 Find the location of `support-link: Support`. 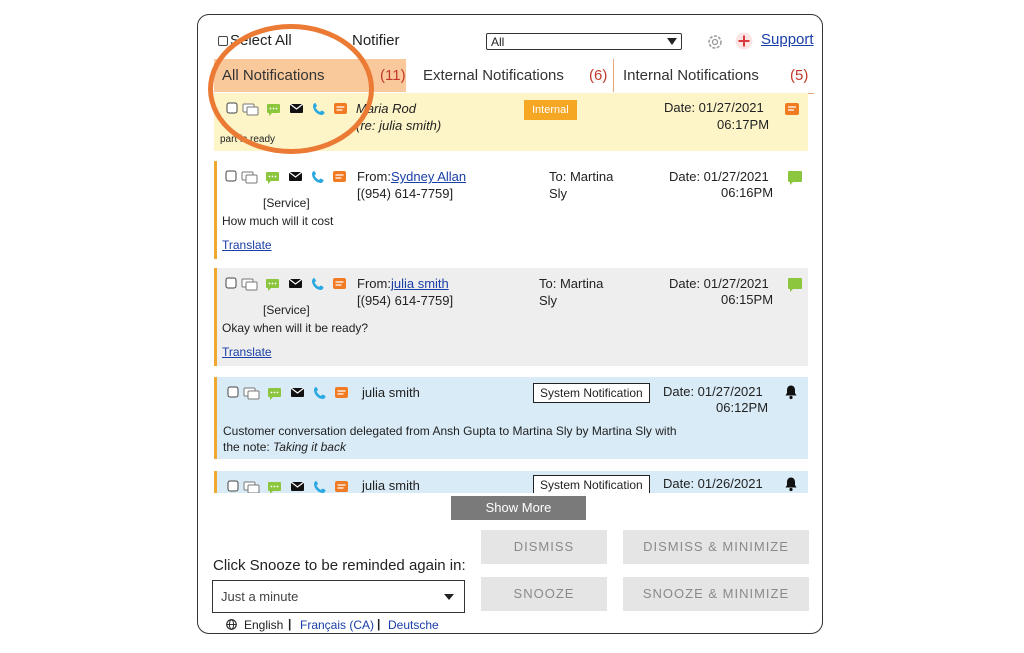

support-link: Support is located at coordinates (787, 39).